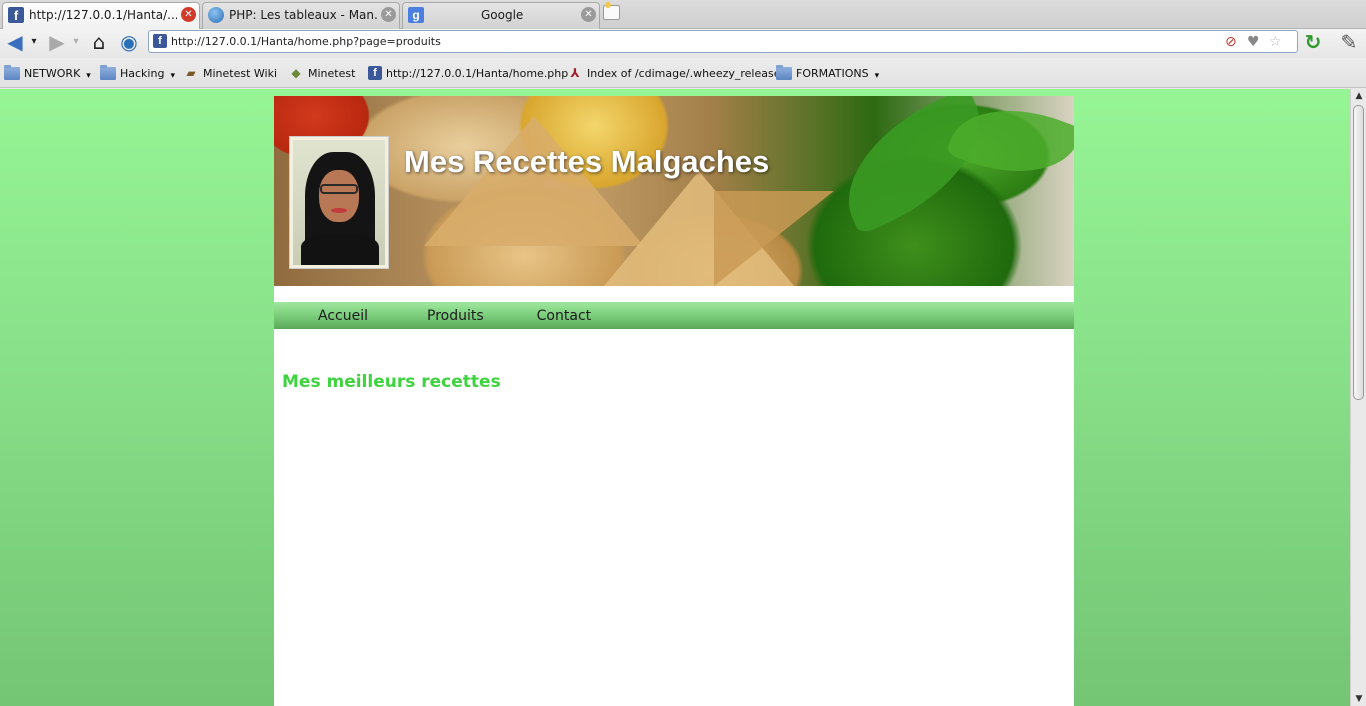 Image resolution: width=1366 pixels, height=706 pixels. I want to click on bookmark-minetest-wiki: ▰ Minetest Wiki, so click(230, 73).